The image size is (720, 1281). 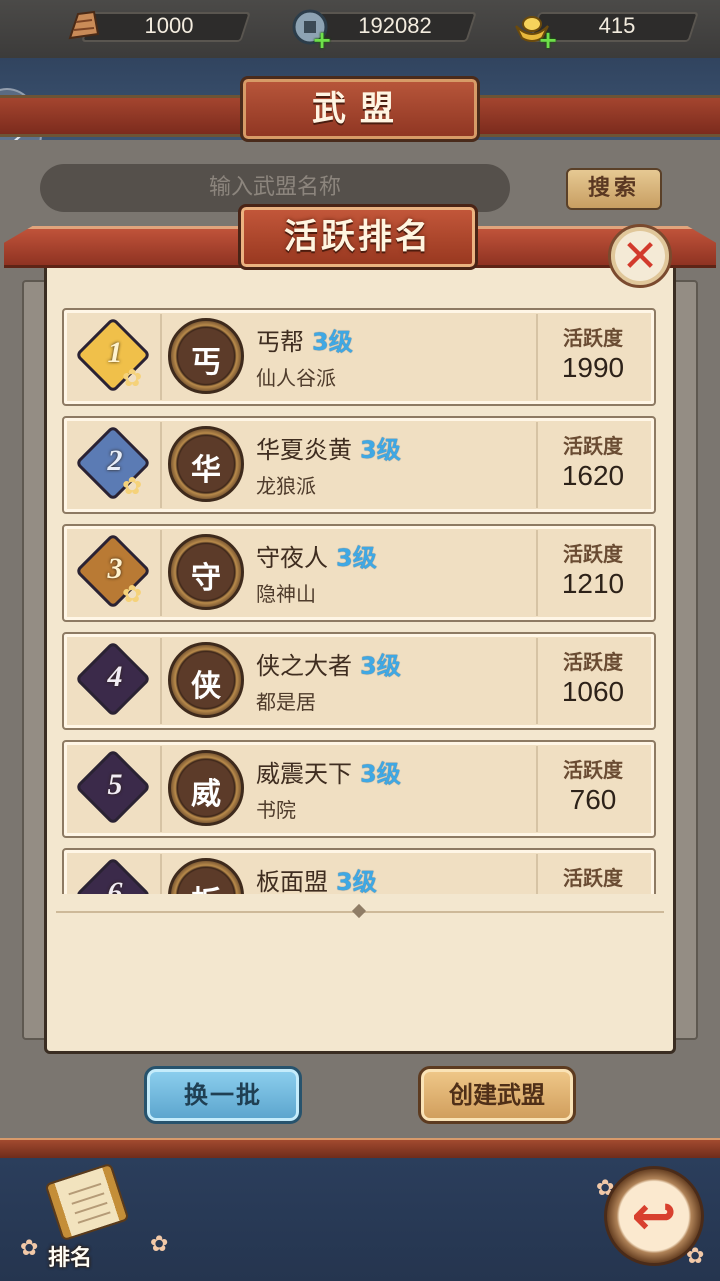 I want to click on activity-value: 1990, so click(x=593, y=367).